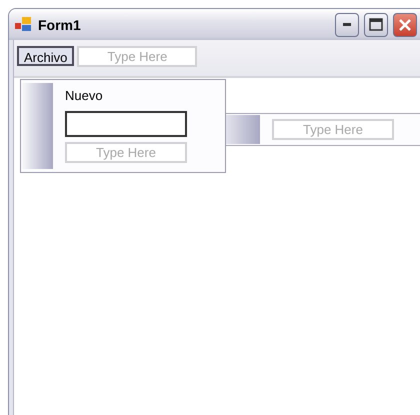 The image size is (420, 415). What do you see at coordinates (23, 24) in the screenshot?
I see `app-icon` at bounding box center [23, 24].